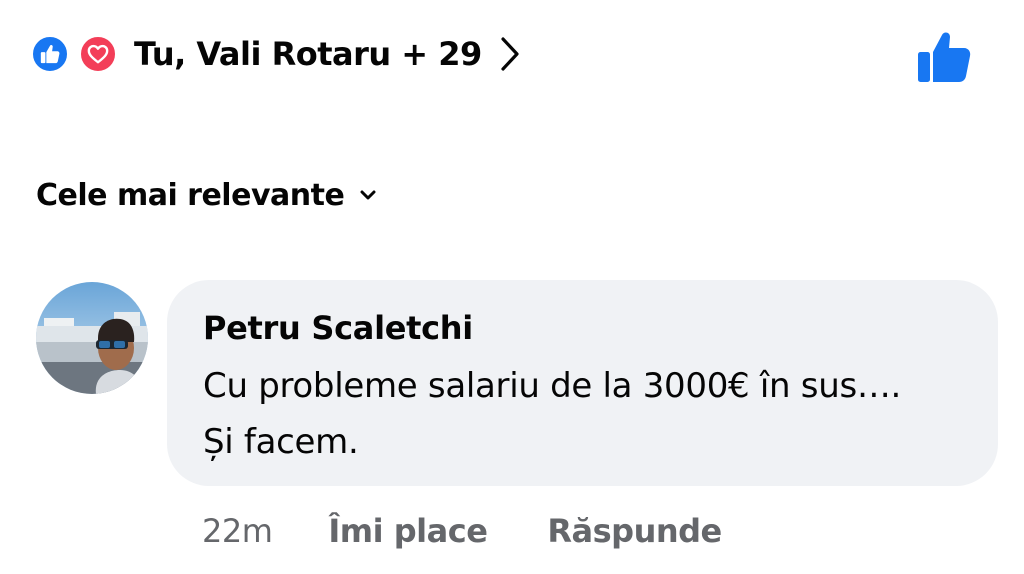 The width and height of the screenshot is (1024, 574). Describe the element at coordinates (190, 195) in the screenshot. I see `sort-label: Cele mai relevante` at that location.